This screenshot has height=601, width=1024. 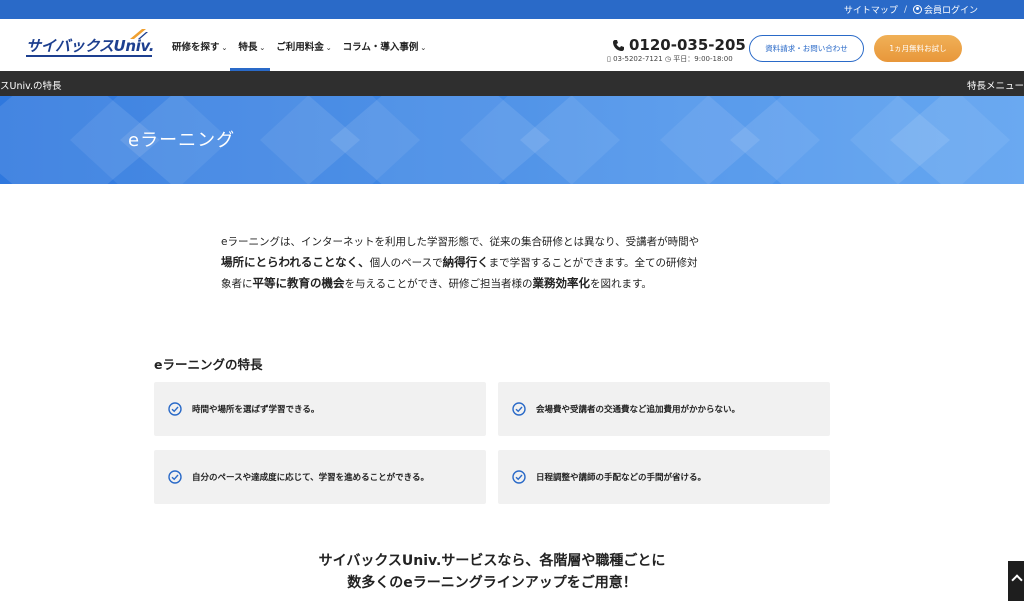 What do you see at coordinates (620, 284) in the screenshot?
I see `intro-text: を図れます。` at bounding box center [620, 284].